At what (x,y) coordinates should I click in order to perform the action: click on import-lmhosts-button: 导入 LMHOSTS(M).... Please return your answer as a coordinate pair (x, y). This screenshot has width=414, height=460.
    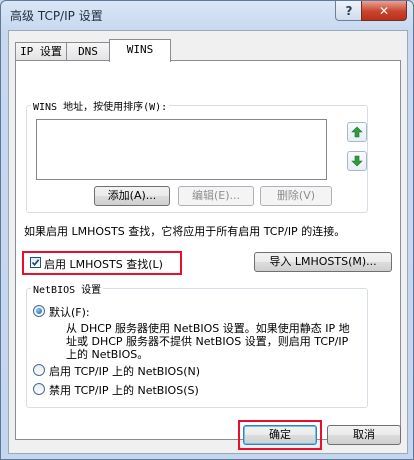
    Looking at the image, I should click on (323, 262).